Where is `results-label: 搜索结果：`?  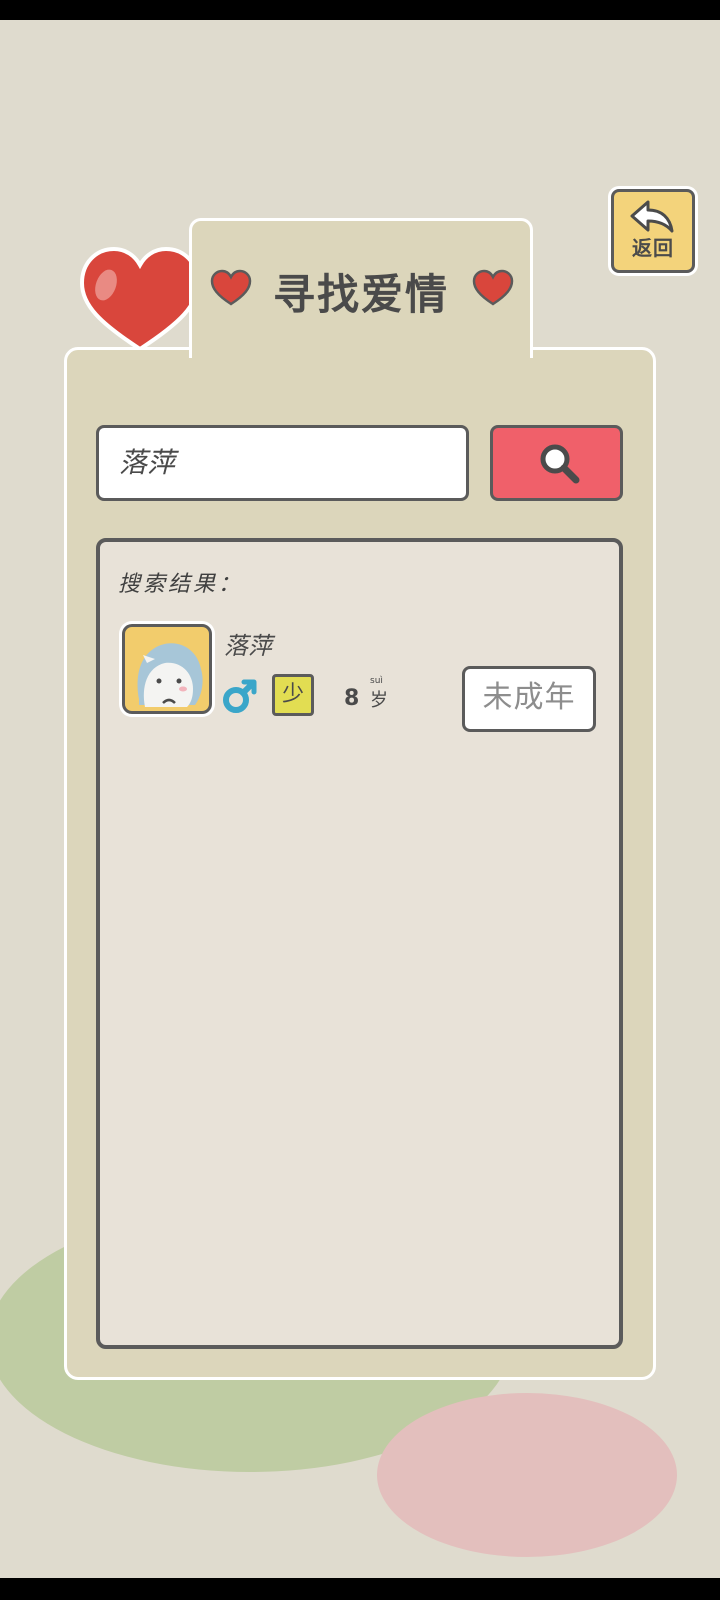
results-label: 搜索结果： is located at coordinates (181, 584).